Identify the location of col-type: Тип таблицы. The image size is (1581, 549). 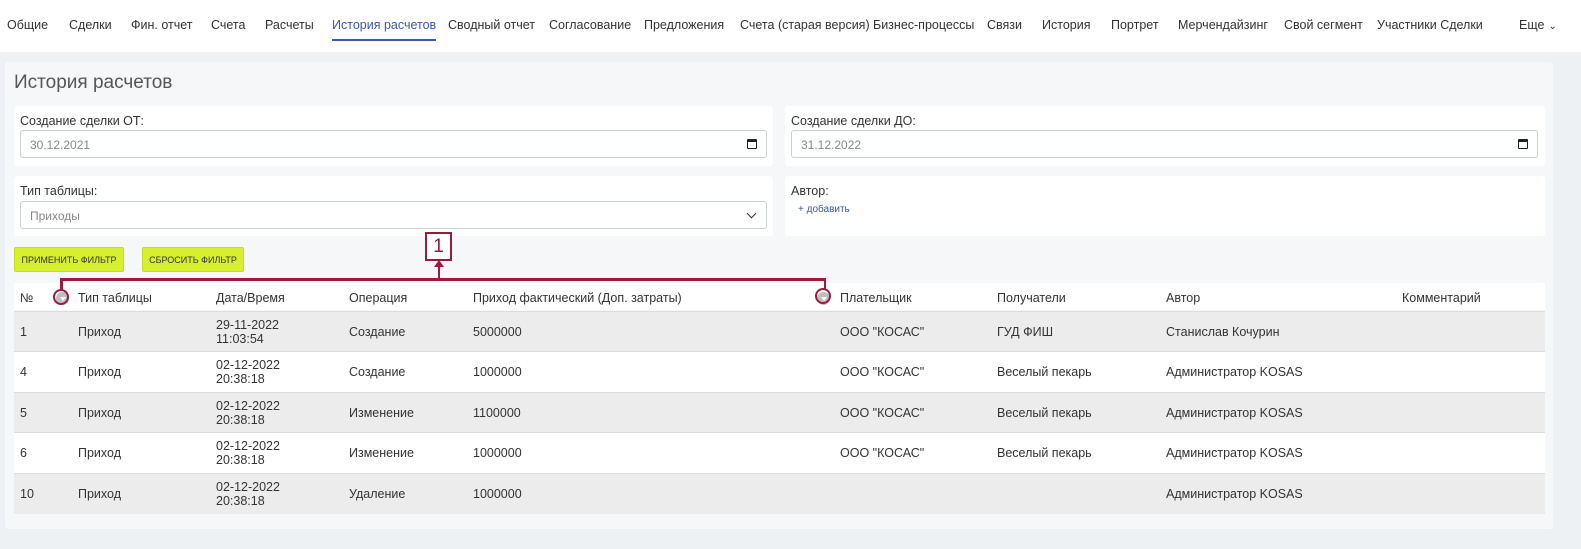
(115, 298).